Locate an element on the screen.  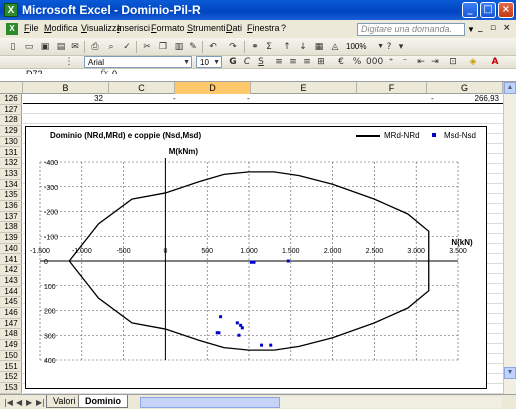
font-name-select: Arial ▼ is located at coordinates (138, 62).